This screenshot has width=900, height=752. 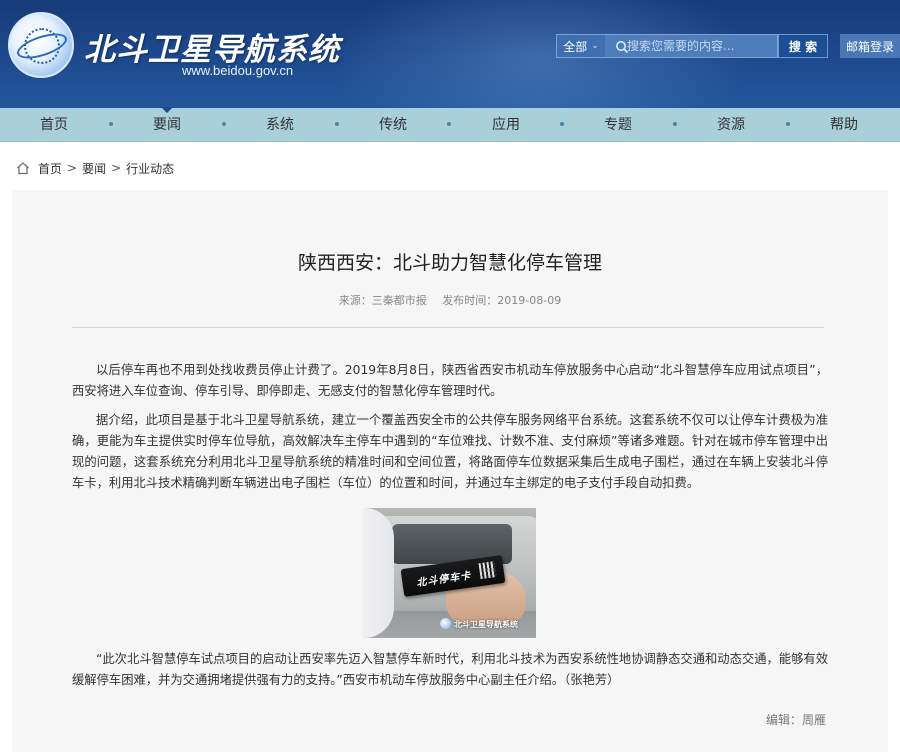 I want to click on article-photo: 北斗停车卡 北斗卫星导航系统, so click(x=449, y=573).